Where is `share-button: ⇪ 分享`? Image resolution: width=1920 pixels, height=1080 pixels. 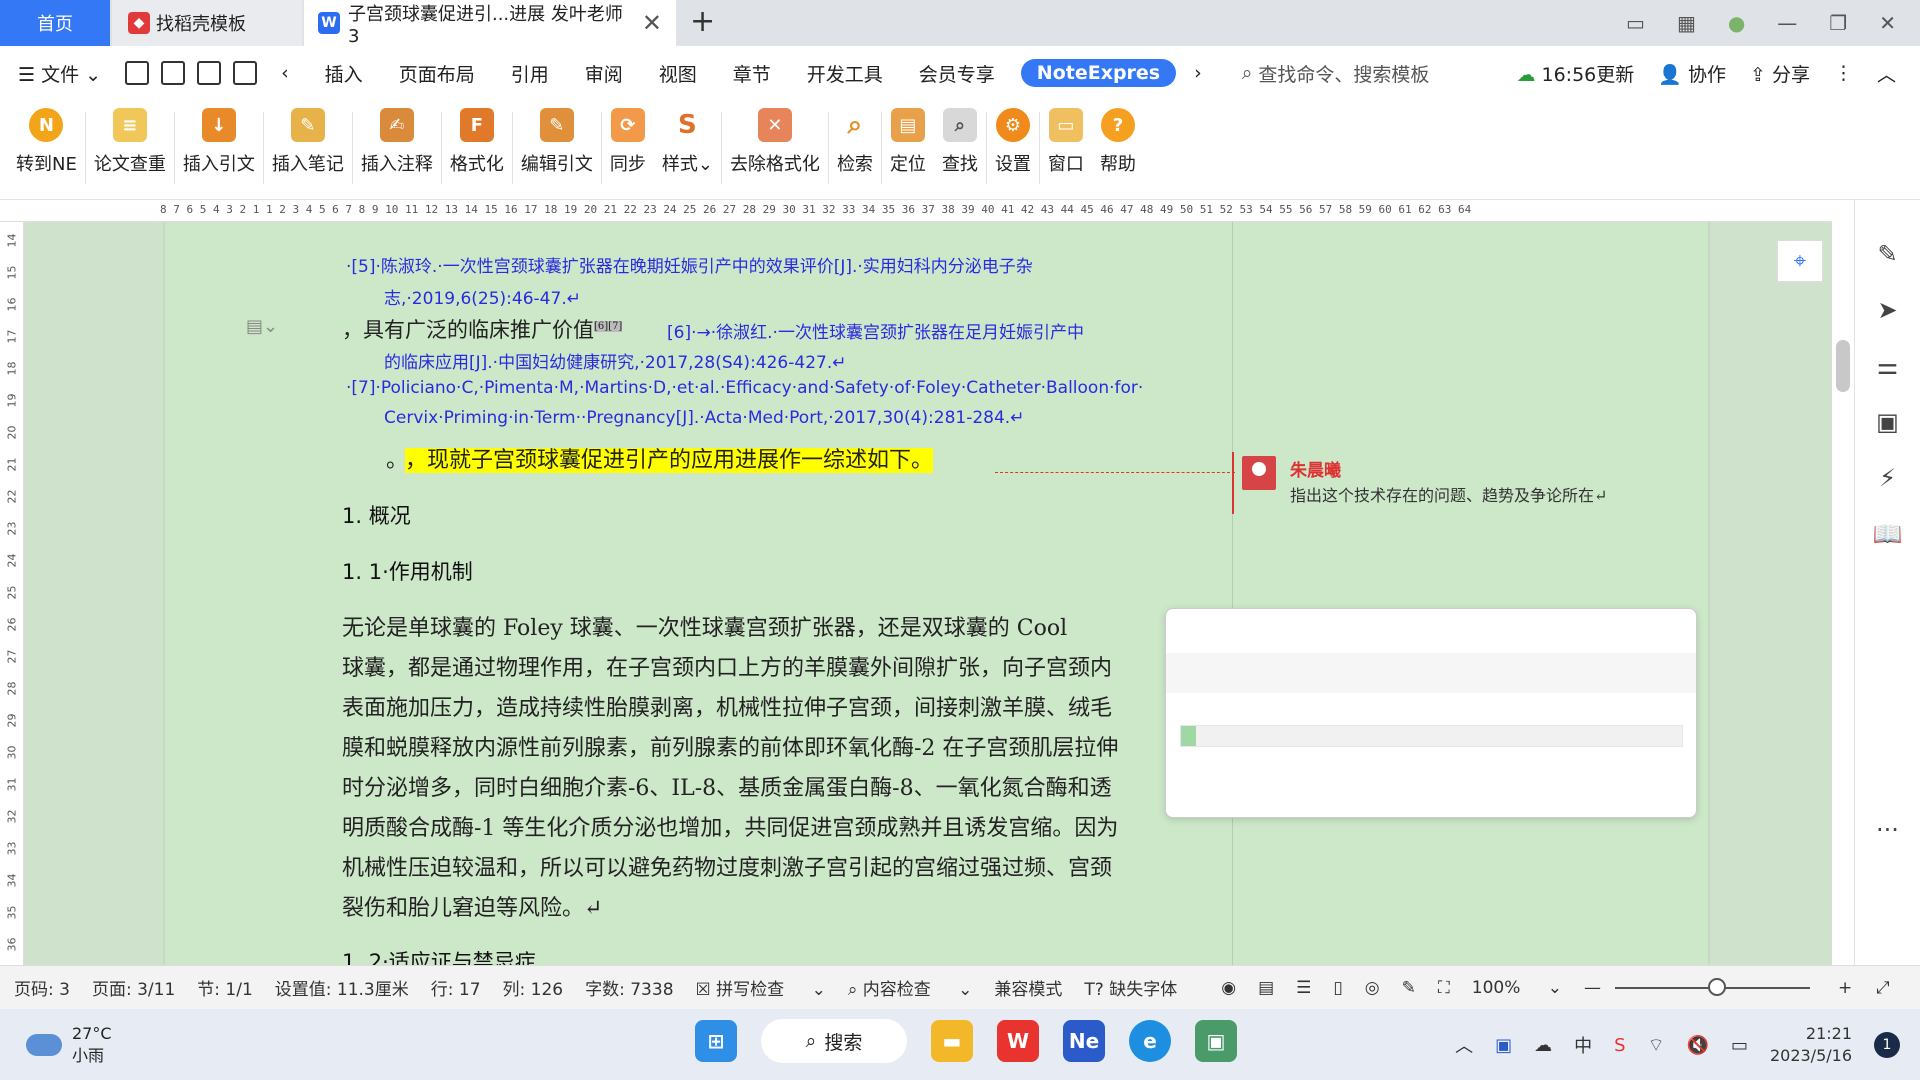 share-button: ⇪ 分享 is located at coordinates (1780, 73).